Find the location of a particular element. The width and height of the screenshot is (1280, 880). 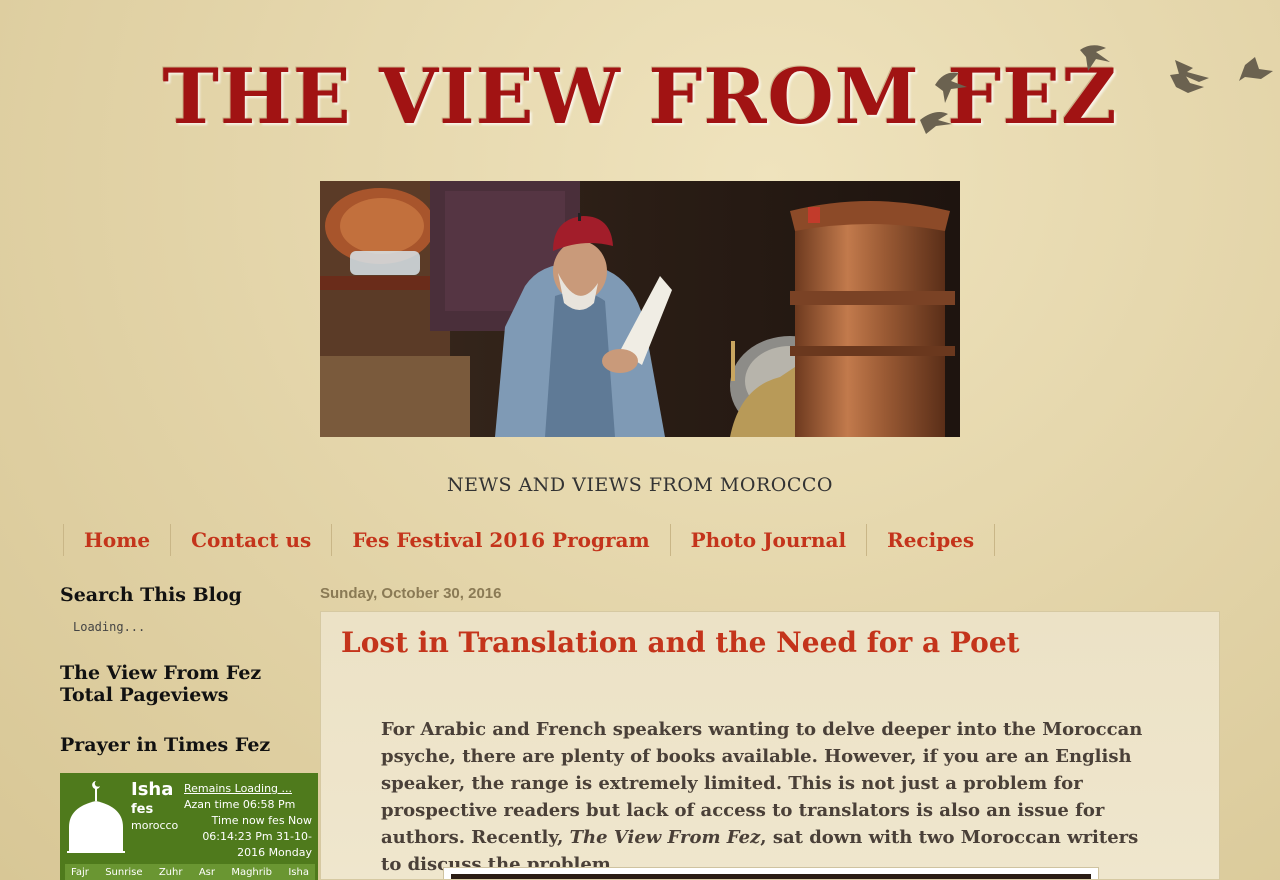

time-now-line1: Time now fes Now is located at coordinates (261, 820).